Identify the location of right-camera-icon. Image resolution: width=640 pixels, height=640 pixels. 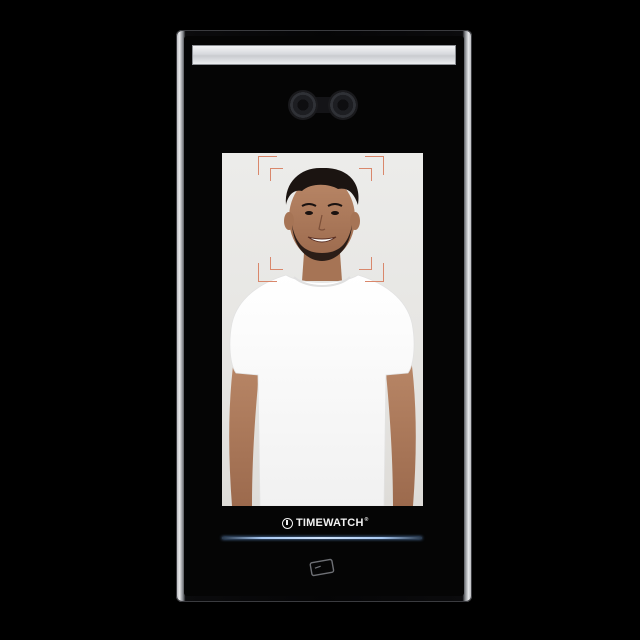
(343, 105).